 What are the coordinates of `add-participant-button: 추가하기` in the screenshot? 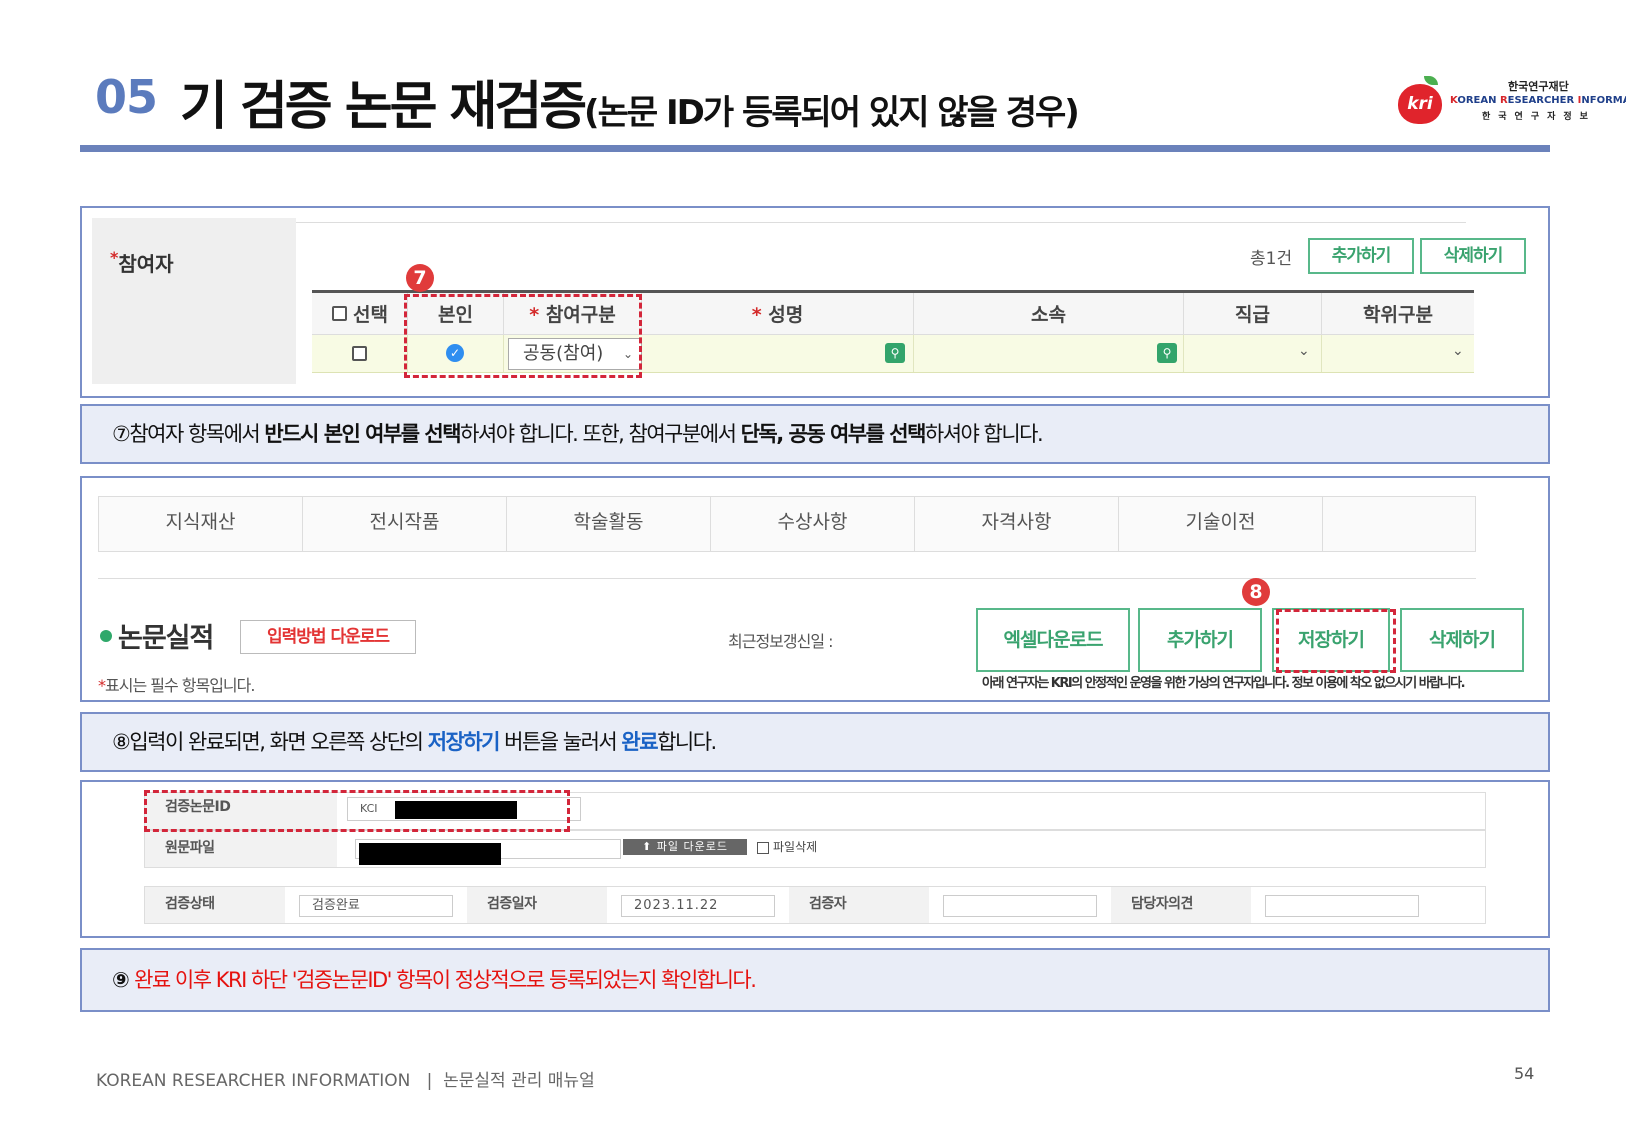 It's located at (1361, 256).